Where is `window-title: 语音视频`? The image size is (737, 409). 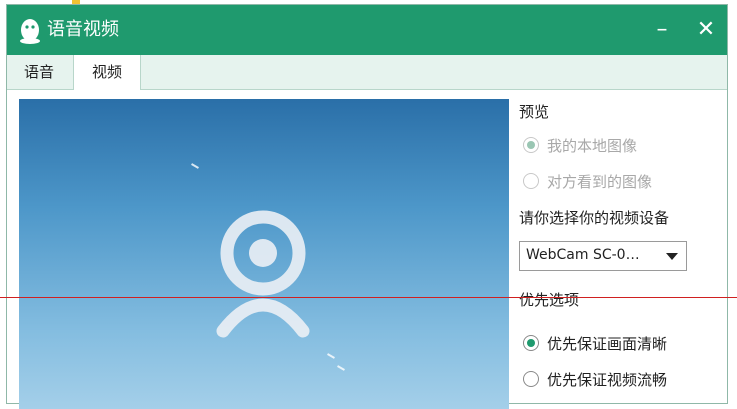
window-title: 语音视频 is located at coordinates (83, 29).